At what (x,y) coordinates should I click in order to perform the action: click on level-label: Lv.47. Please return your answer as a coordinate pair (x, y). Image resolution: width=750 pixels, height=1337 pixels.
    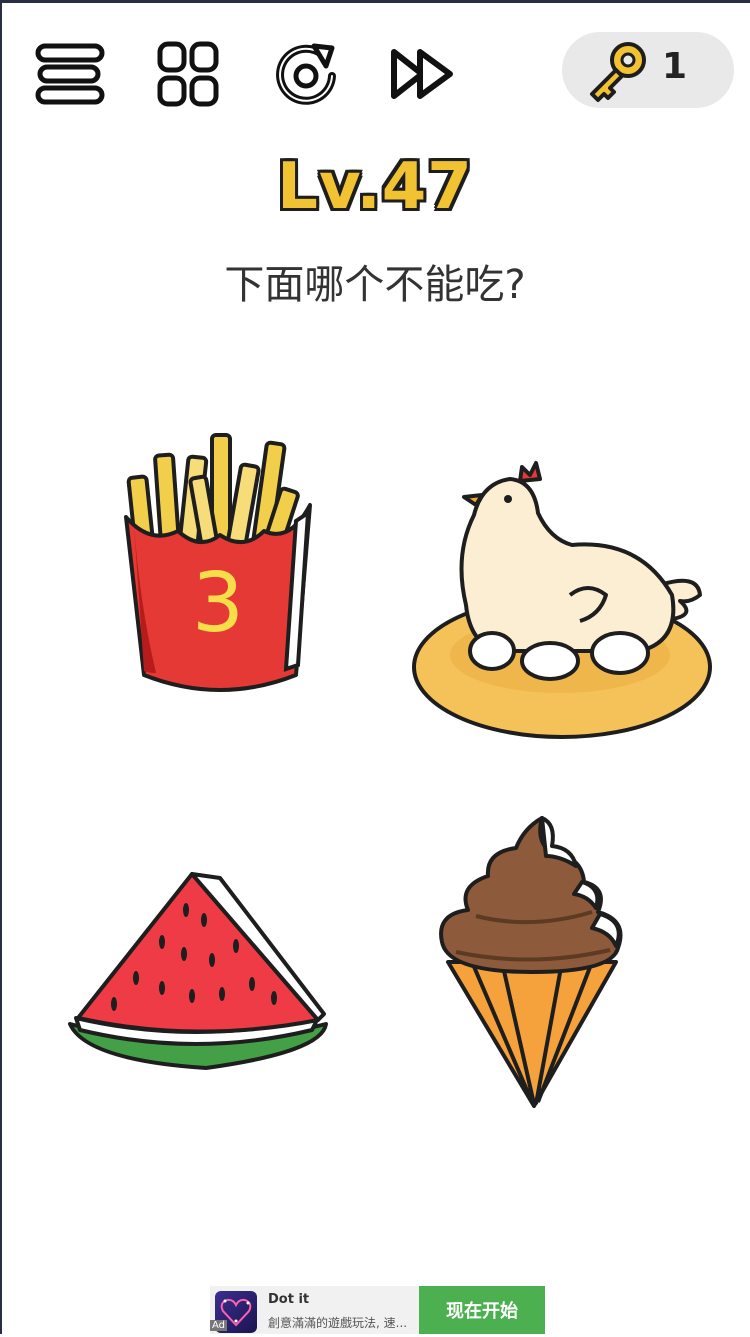
    Looking at the image, I should click on (375, 187).